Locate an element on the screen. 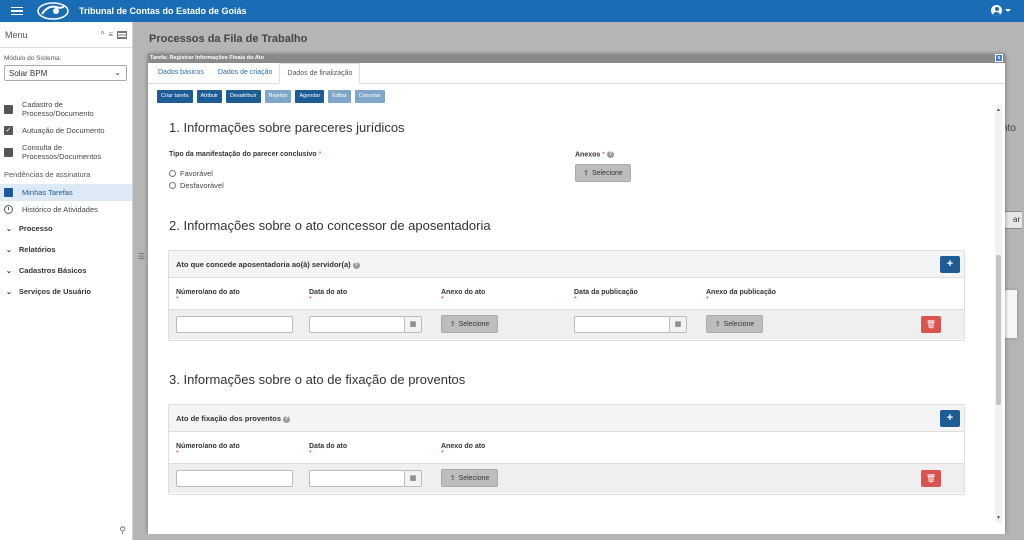  module-select: Solar BPM ⌄ is located at coordinates (65, 73).